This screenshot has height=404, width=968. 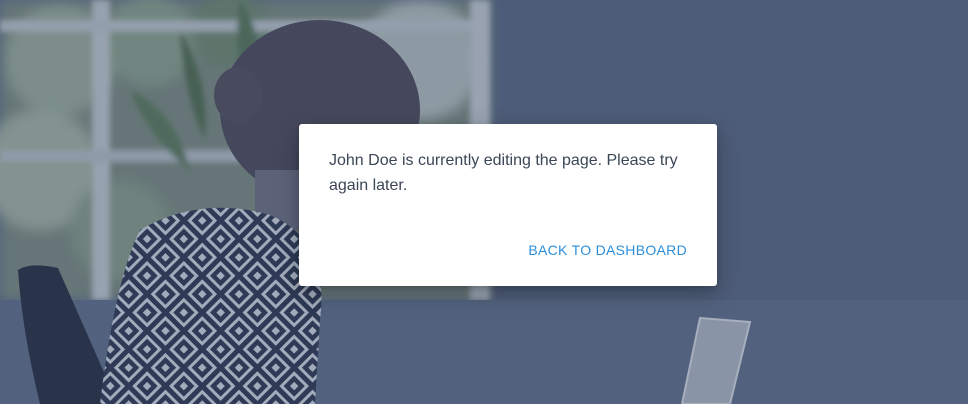 I want to click on back-to-dashboard-button: BACK TO DASHBOARD, so click(x=607, y=250).